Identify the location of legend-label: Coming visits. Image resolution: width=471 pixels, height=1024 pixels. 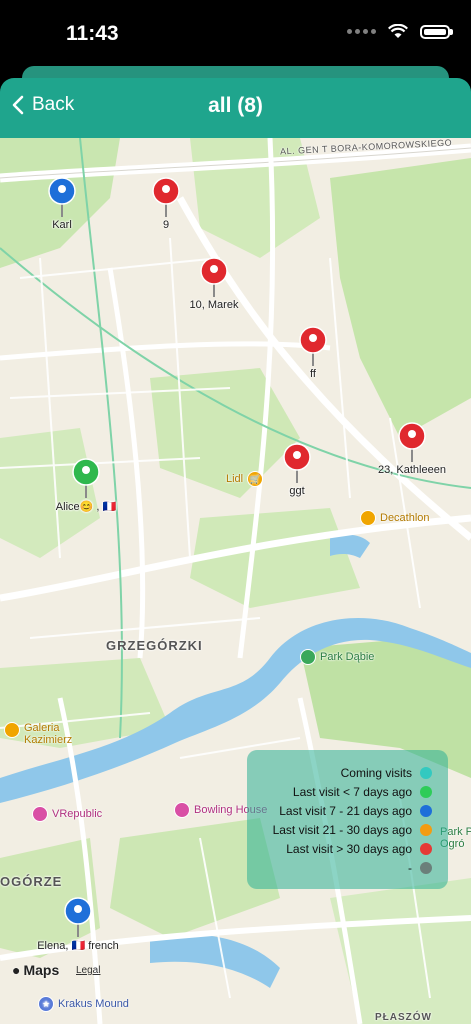
(376, 773).